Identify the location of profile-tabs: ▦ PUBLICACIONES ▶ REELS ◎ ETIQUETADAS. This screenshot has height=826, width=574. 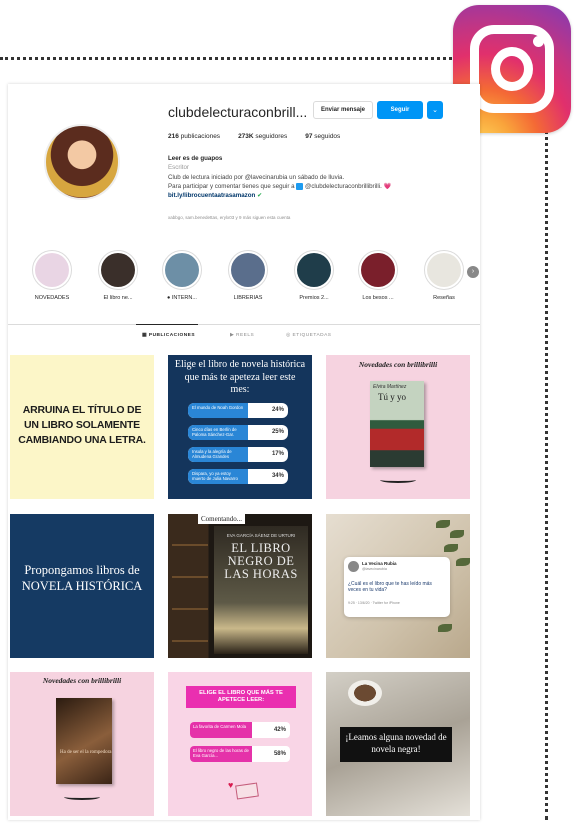
(244, 334).